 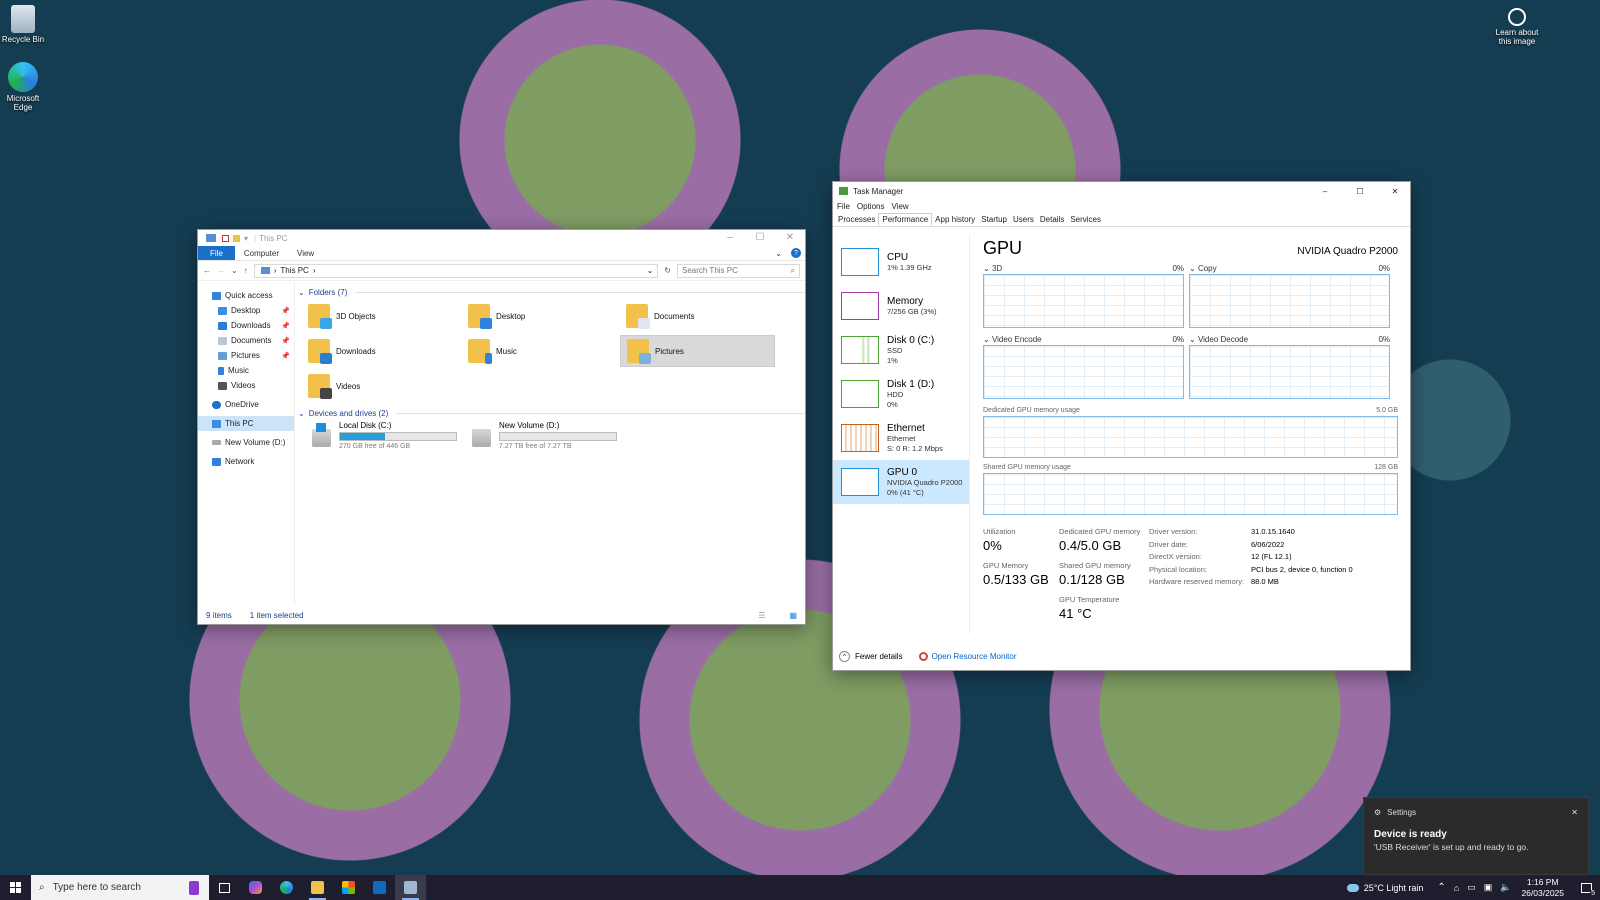 What do you see at coordinates (23, 87) in the screenshot?
I see `desktop-icon-edge: Microsoft Edge` at bounding box center [23, 87].